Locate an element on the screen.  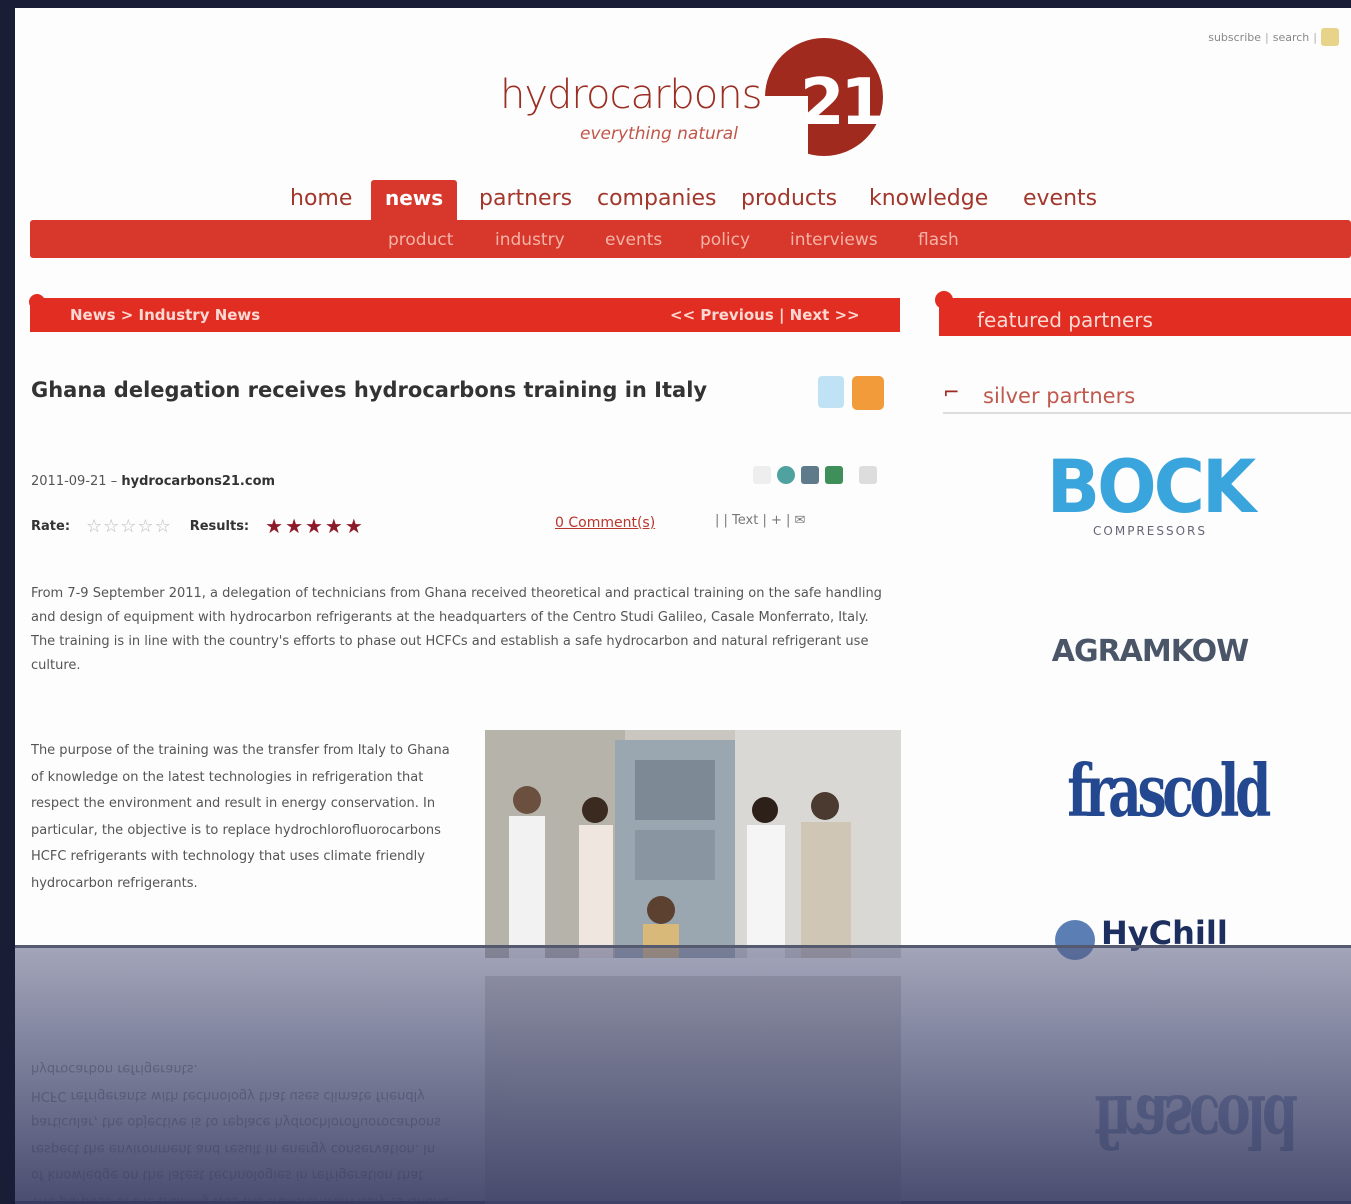
article-source: hydrocarbons21.com is located at coordinates (198, 481).